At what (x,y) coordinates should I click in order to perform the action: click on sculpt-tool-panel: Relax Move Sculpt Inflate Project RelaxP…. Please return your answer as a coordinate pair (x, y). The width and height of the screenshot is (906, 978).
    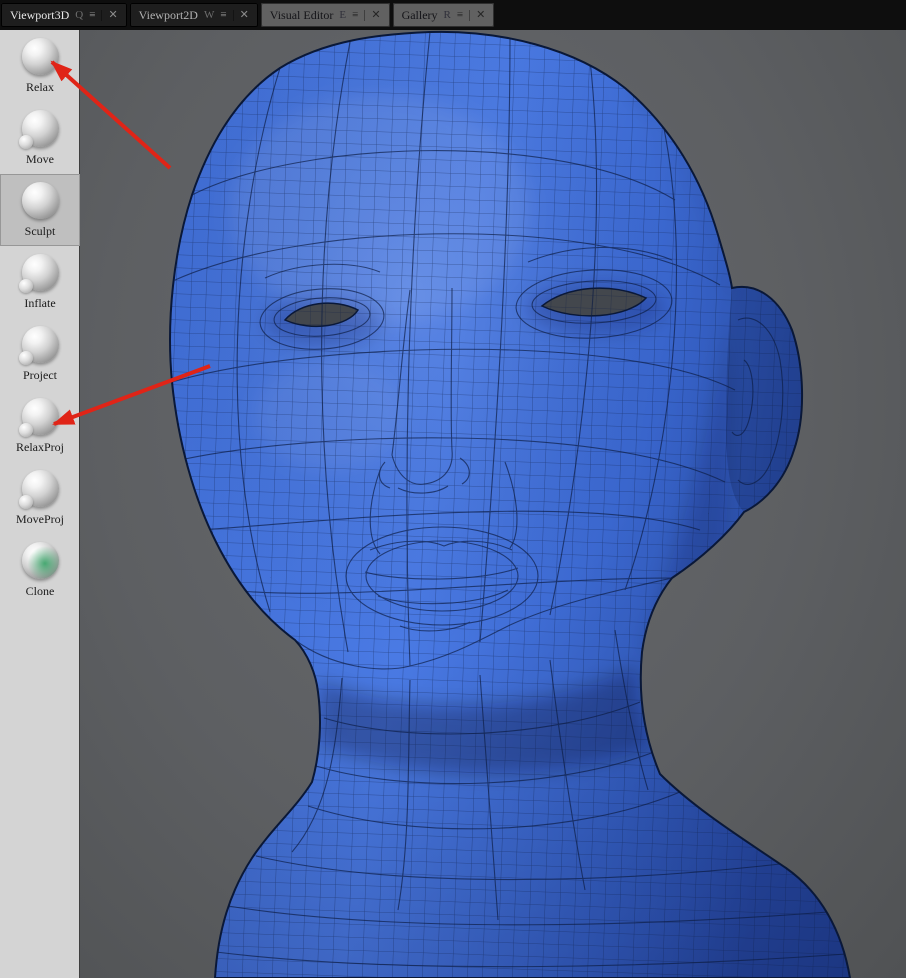
    Looking at the image, I should click on (40, 504).